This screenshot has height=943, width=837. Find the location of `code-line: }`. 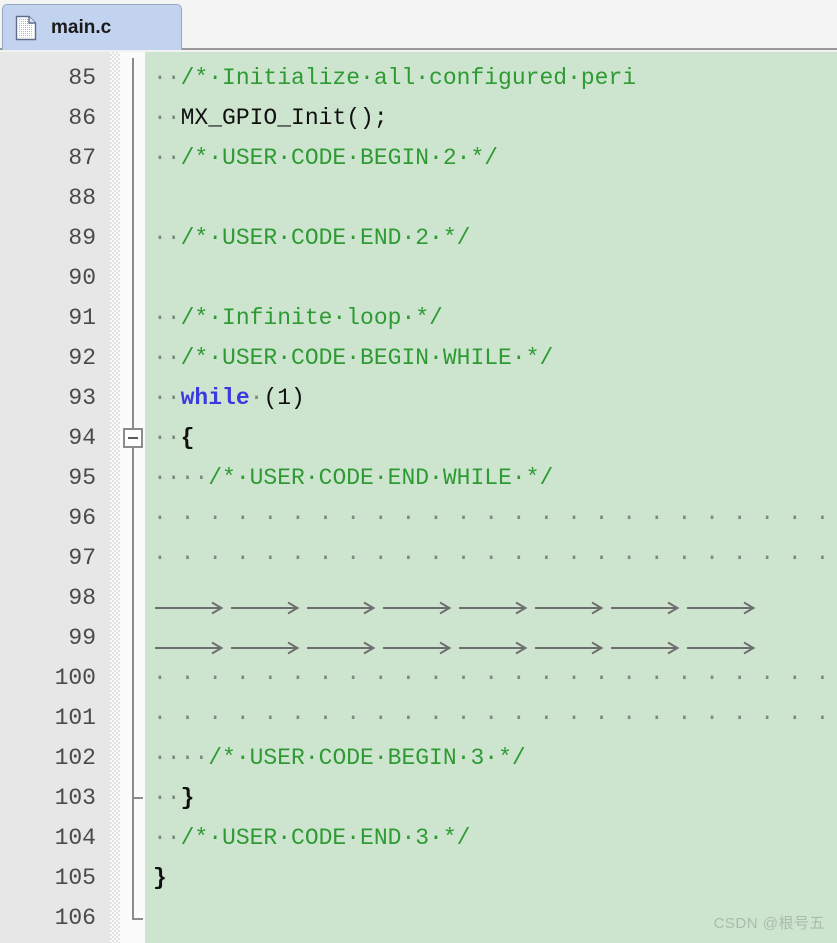

code-line: } is located at coordinates (160, 878).